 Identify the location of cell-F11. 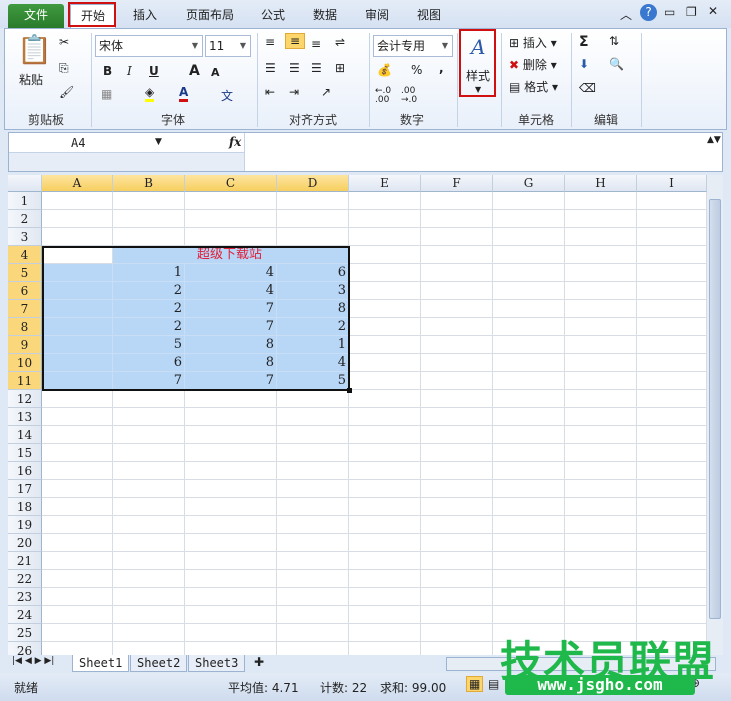
(457, 381).